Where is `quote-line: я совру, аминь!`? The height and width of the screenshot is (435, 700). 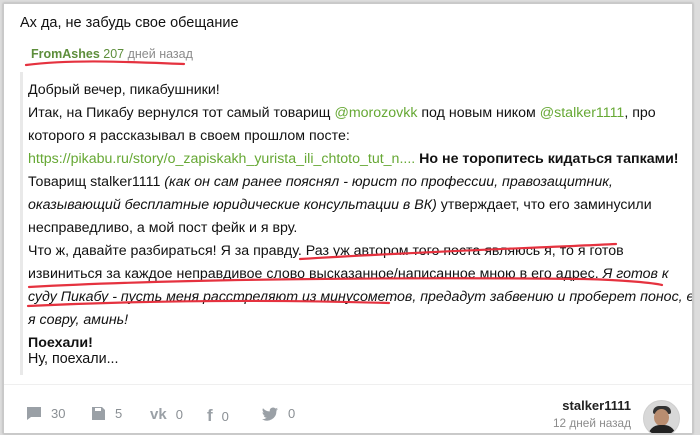
quote-line: я совру, аминь! is located at coordinates (78, 320).